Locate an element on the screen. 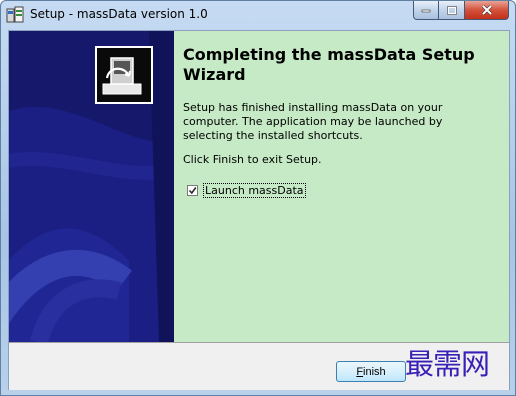 This screenshot has height=396, width=516. exit-instructions: Click Finish to exit Setup. is located at coordinates (252, 159).